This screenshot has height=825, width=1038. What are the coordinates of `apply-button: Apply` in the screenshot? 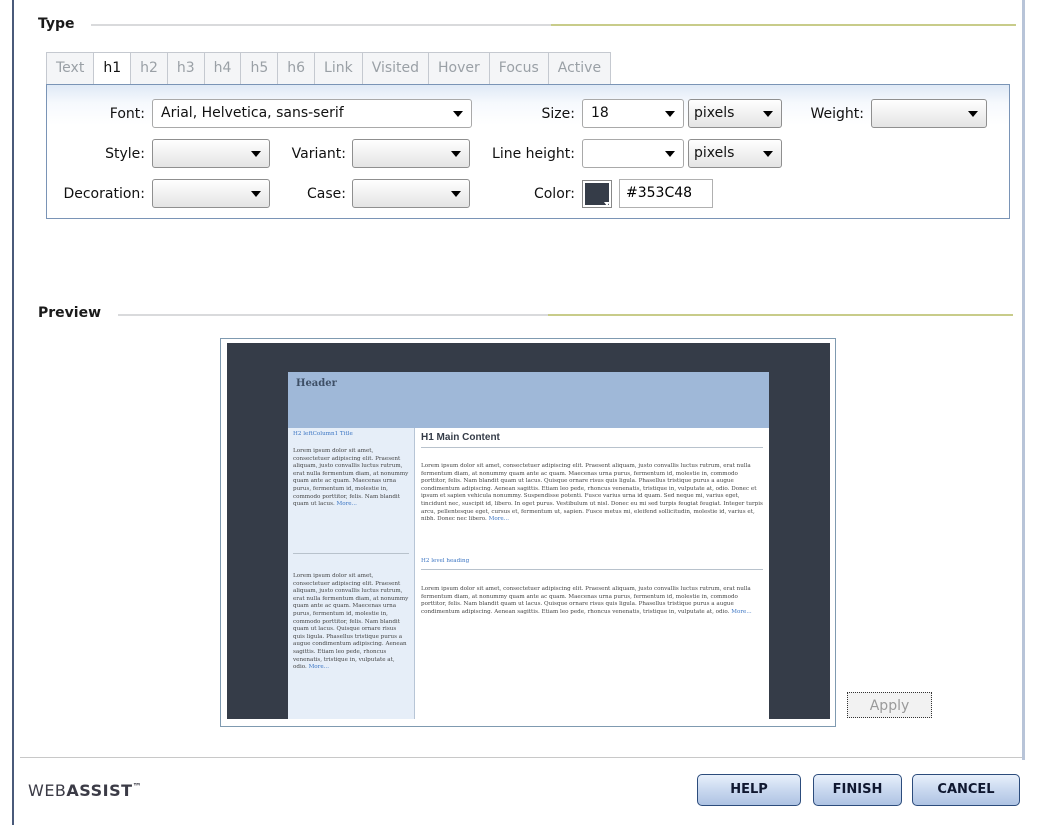 It's located at (889, 705).